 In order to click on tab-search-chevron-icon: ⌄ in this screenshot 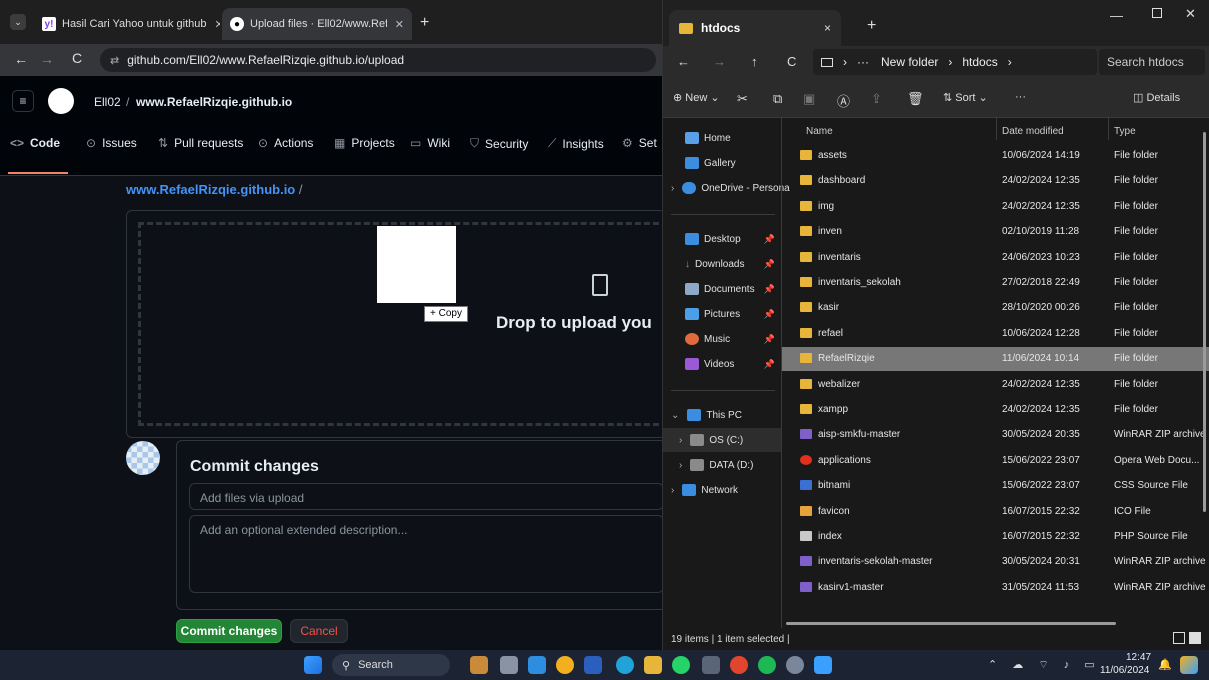, I will do `click(18, 22)`.